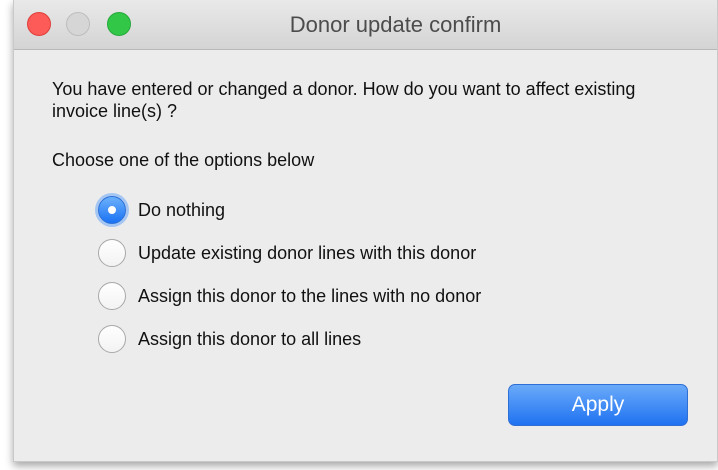 Image resolution: width=718 pixels, height=470 pixels. What do you see at coordinates (395, 24) in the screenshot?
I see `window-title: Donor update confirm` at bounding box center [395, 24].